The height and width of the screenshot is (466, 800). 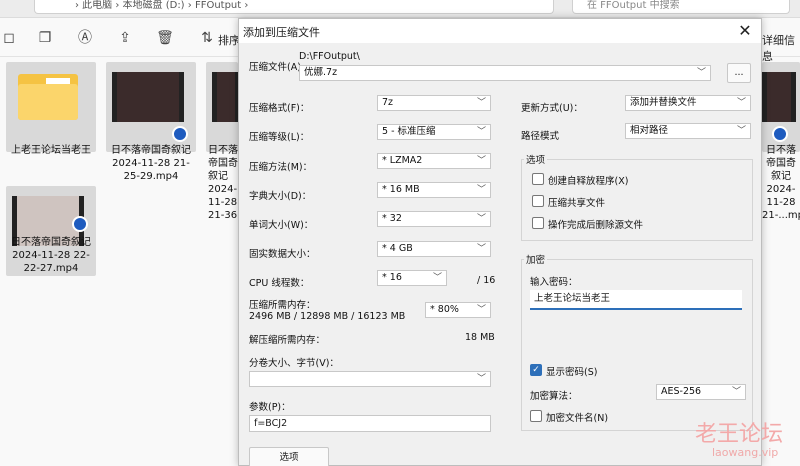 I want to click on options-button: 选项, so click(x=289, y=456).